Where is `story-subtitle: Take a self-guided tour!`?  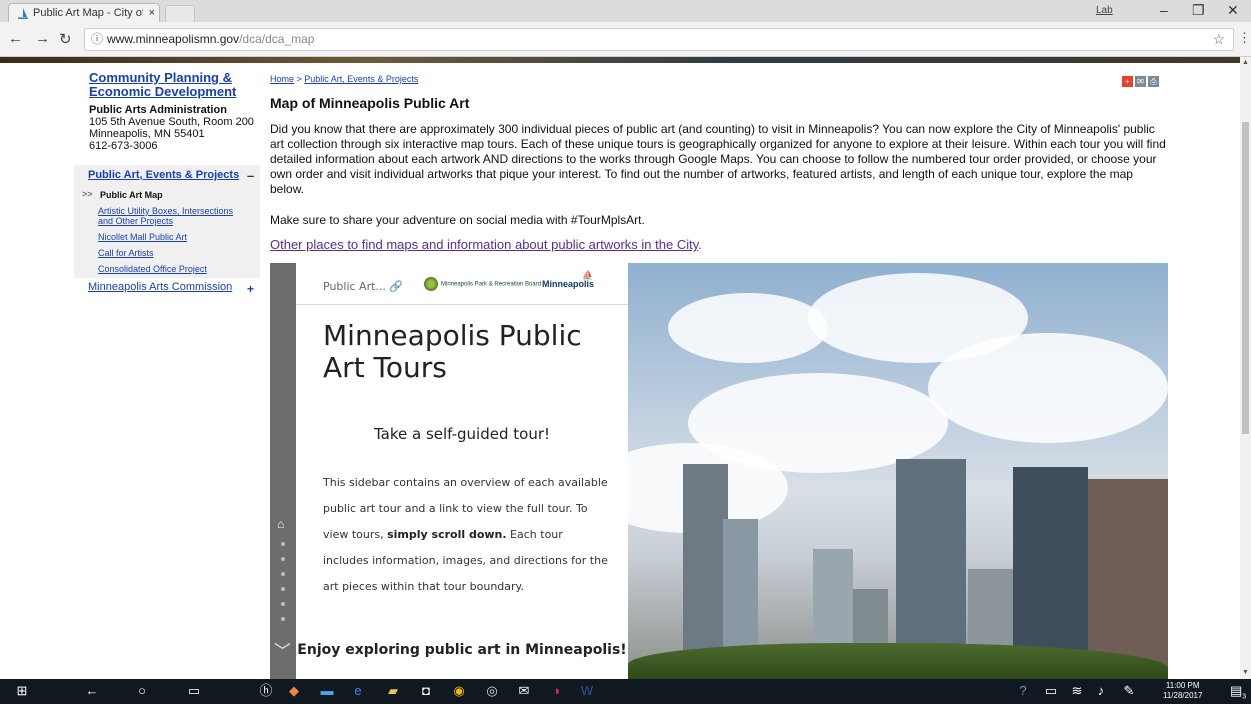
story-subtitle: Take a self-guided tour! is located at coordinates (462, 434).